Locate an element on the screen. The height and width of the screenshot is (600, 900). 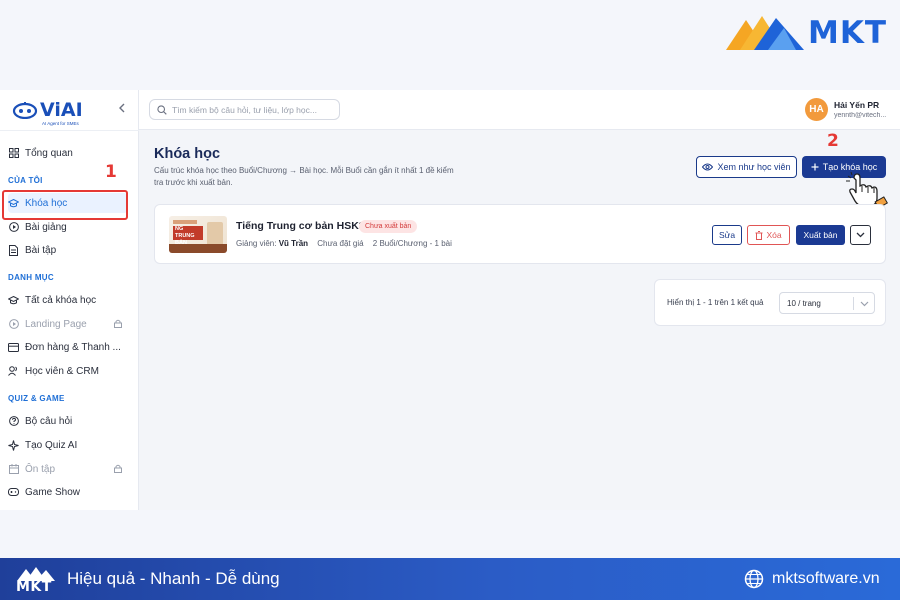
course-structure: 2 Buổi/Chương - 1 bài is located at coordinates (412, 243).